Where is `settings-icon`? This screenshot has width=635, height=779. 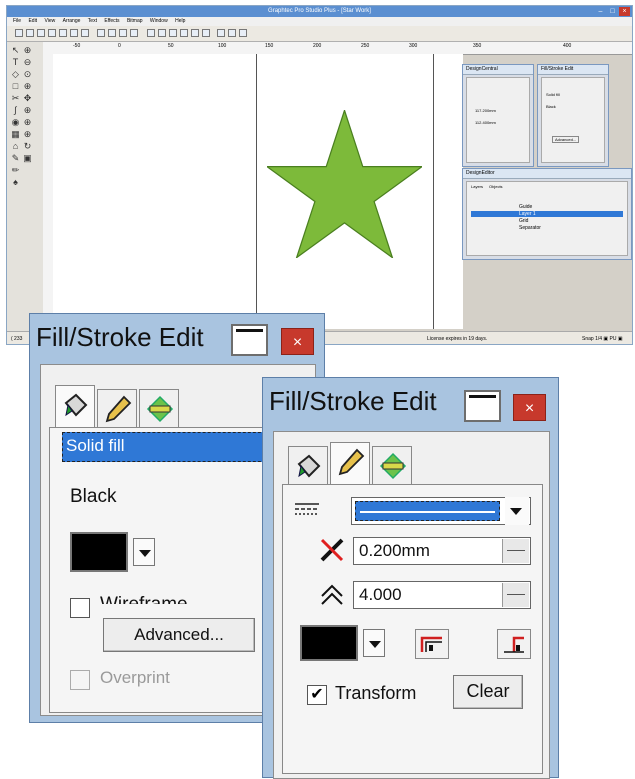
settings-icon is located at coordinates (243, 33).